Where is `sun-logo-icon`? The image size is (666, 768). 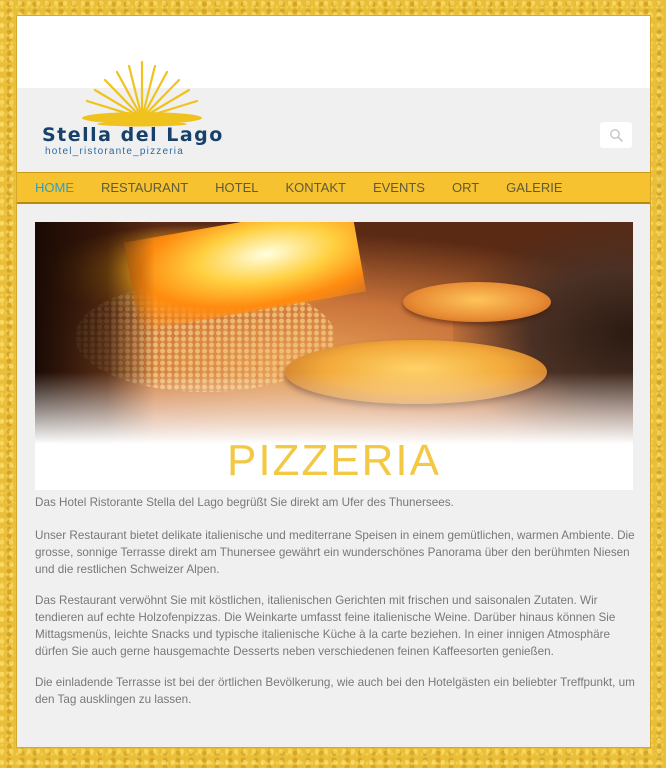 sun-logo-icon is located at coordinates (142, 93).